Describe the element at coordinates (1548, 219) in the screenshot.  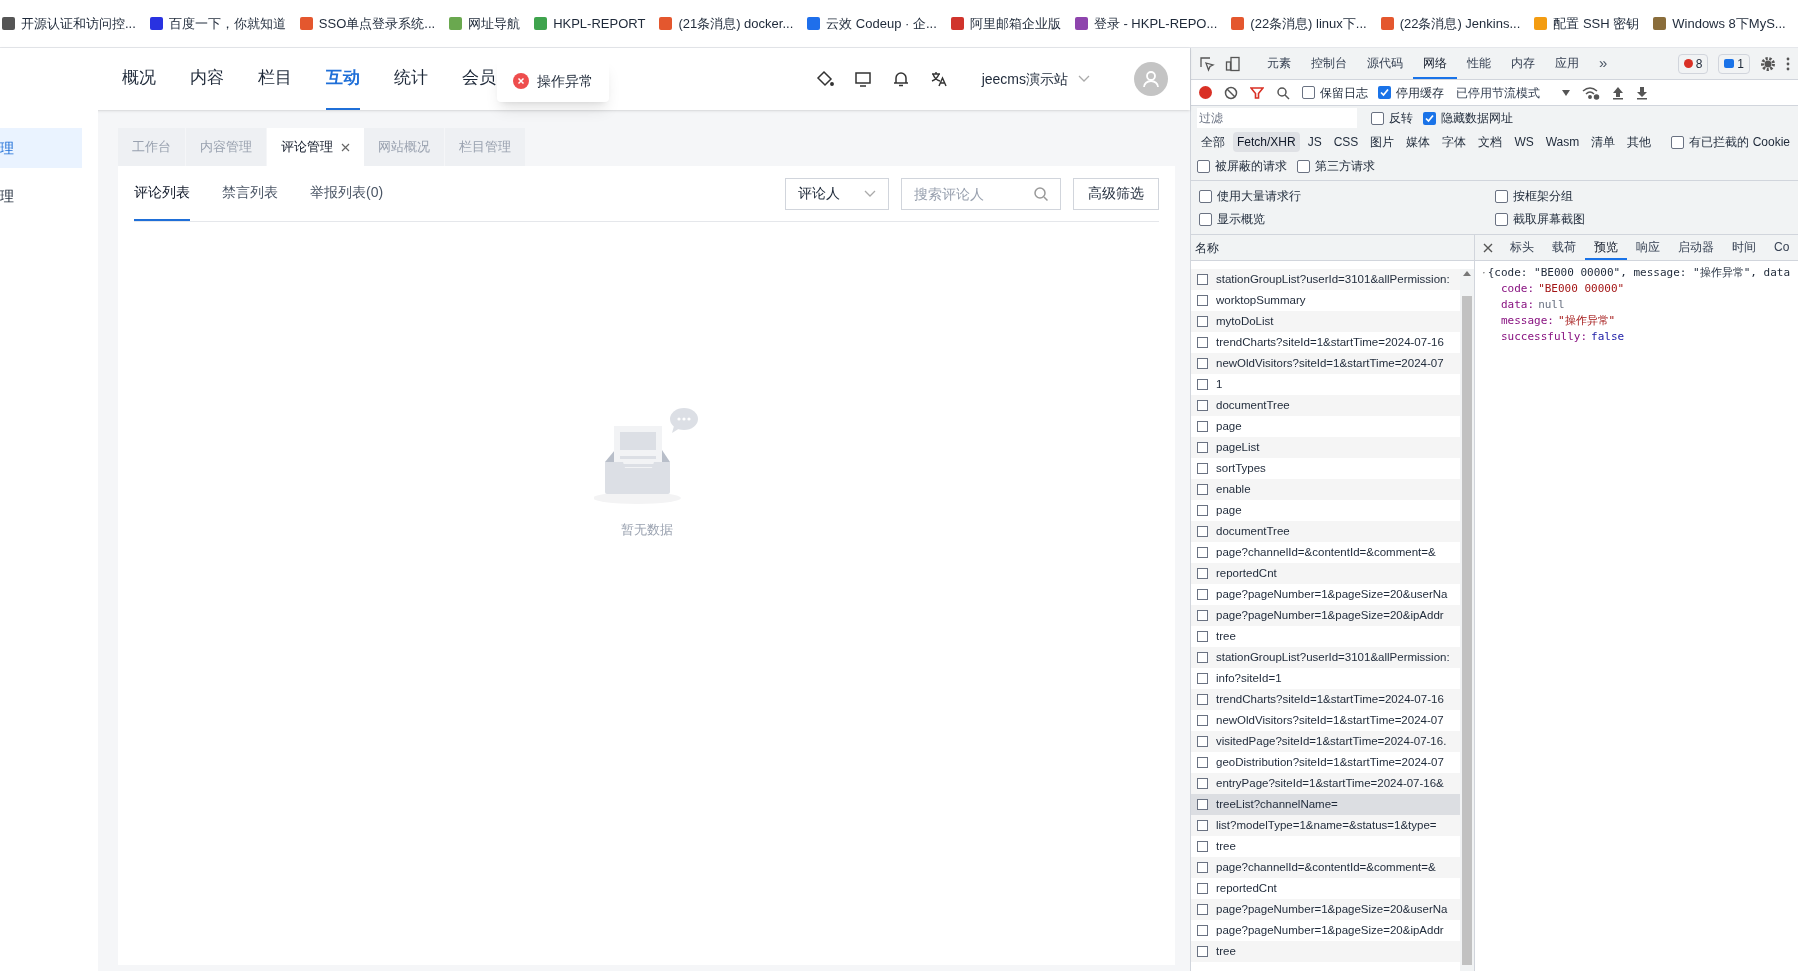
I see `checkbox-label: 截取屏幕截图` at that location.